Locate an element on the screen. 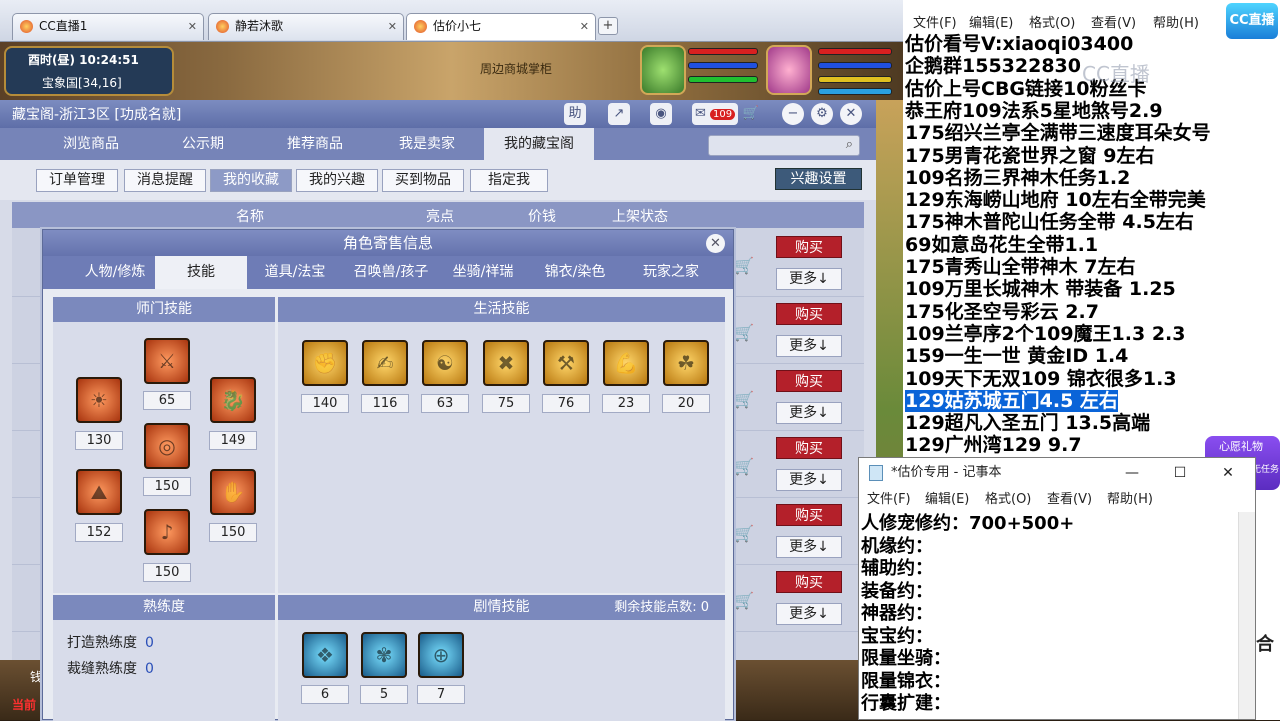  life-skill-icon: ☘ is located at coordinates (686, 363).